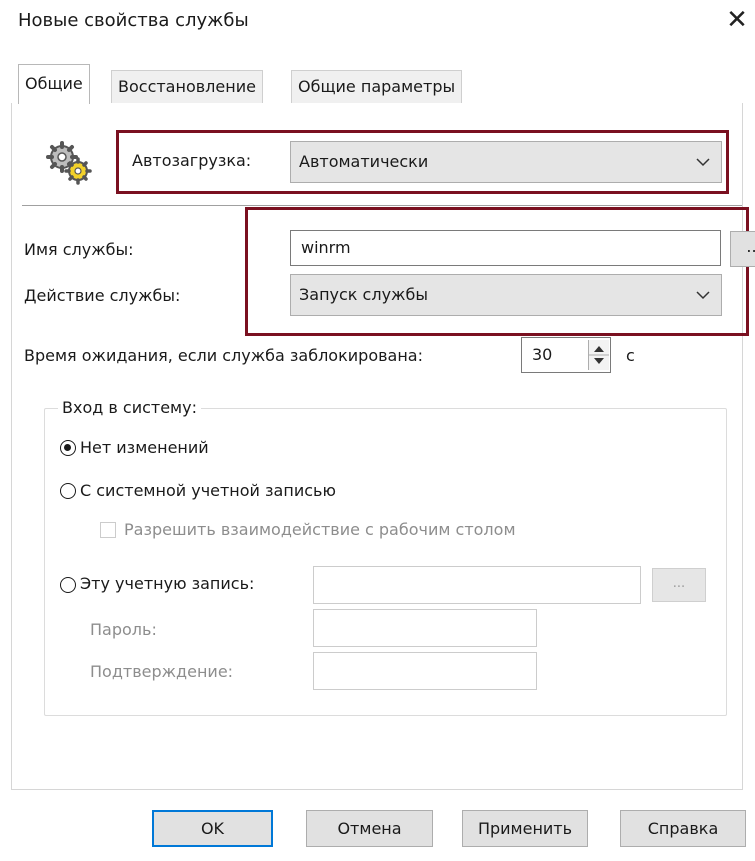 Image resolution: width=755 pixels, height=861 pixels. Describe the element at coordinates (162, 671) in the screenshot. I see `confirm-label: Подтверждение:` at that location.